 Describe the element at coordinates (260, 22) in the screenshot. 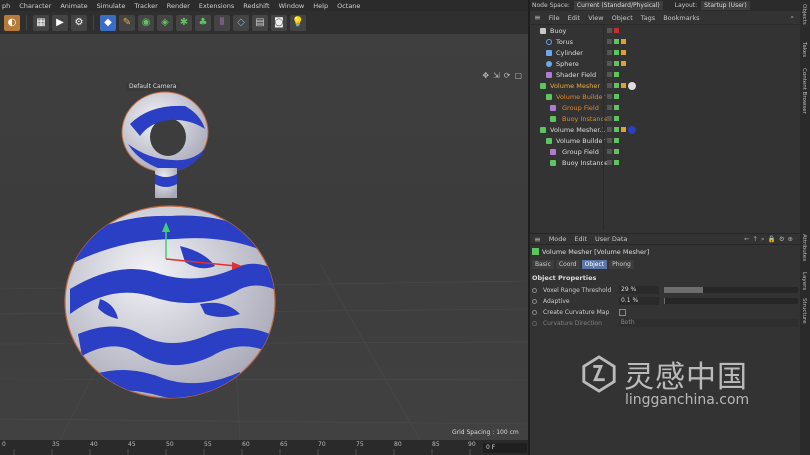

I see `floor-icon: ▤` at that location.